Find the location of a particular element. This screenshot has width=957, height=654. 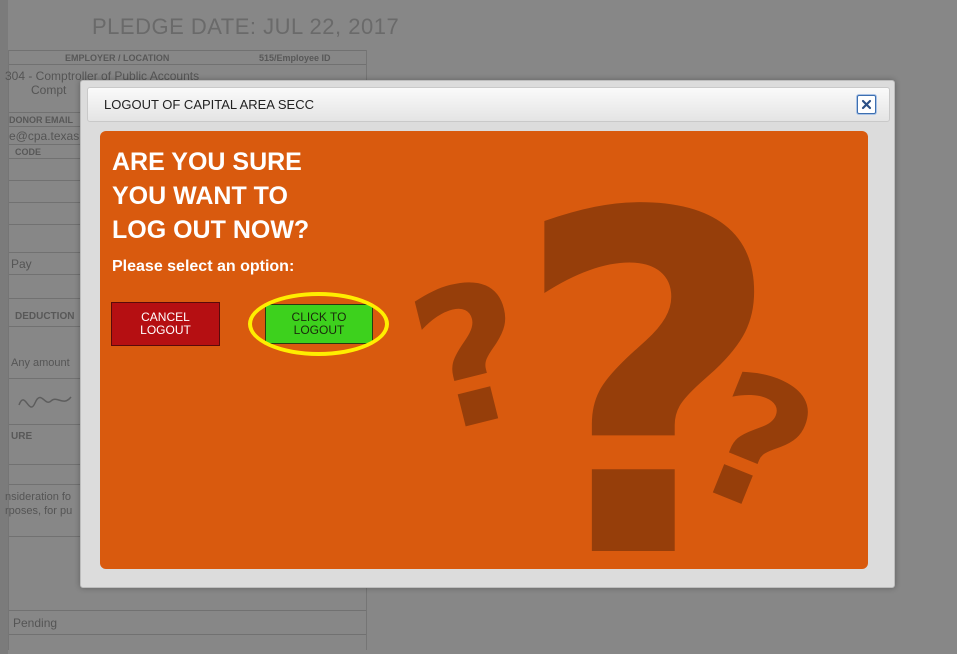

confirm-logout-button: CLICK TO LOGOUT is located at coordinates (319, 324).